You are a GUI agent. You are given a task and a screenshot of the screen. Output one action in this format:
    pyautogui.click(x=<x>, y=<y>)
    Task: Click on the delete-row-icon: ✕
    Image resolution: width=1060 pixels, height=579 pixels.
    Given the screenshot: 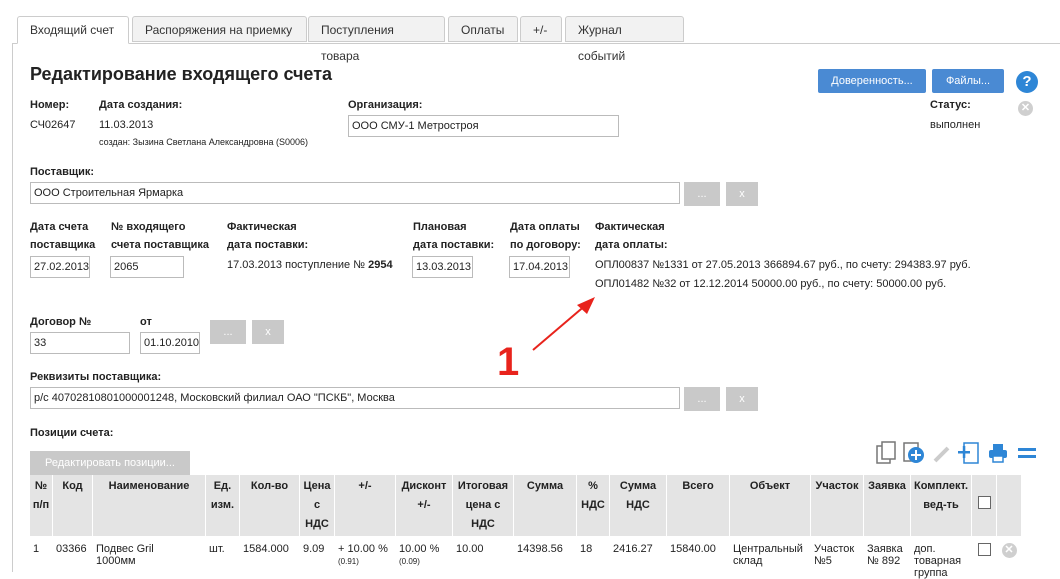 What is the action you would take?
    pyautogui.click(x=1009, y=550)
    